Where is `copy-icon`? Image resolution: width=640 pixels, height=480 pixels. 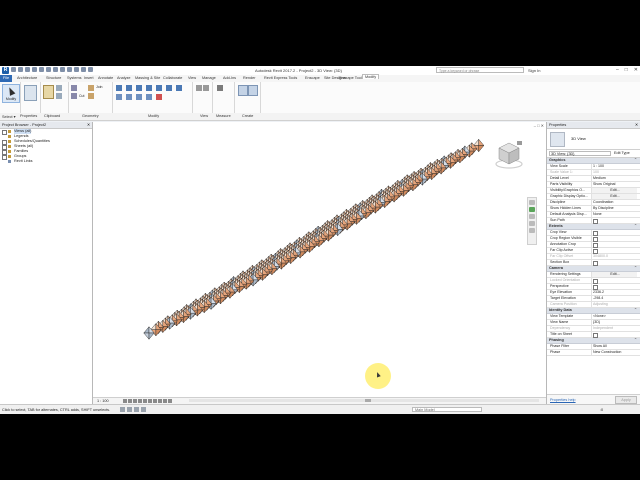 copy-icon is located at coordinates (59, 96).